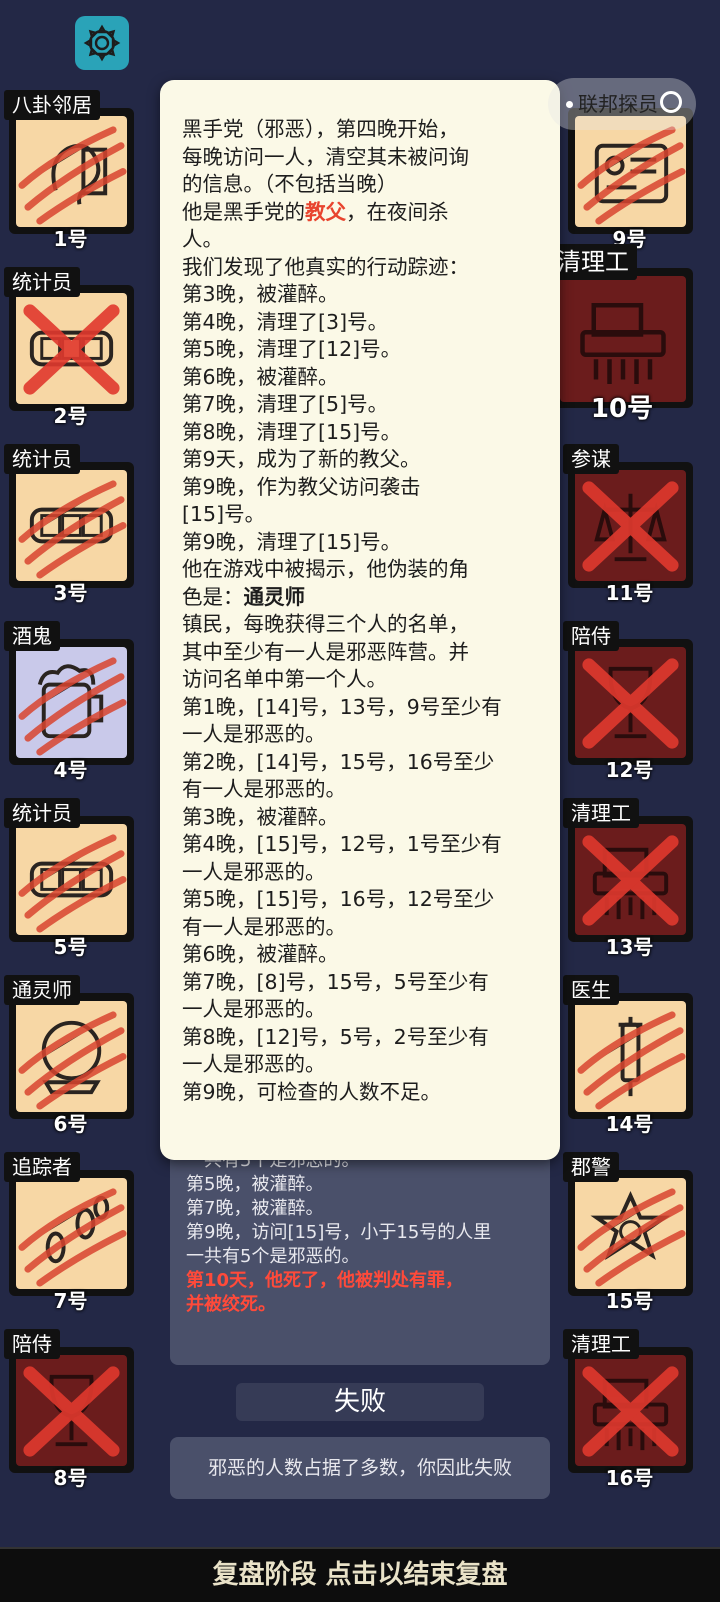 The image size is (720, 1602). What do you see at coordinates (42, 990) in the screenshot?
I see `role-label: 通灵师` at bounding box center [42, 990].